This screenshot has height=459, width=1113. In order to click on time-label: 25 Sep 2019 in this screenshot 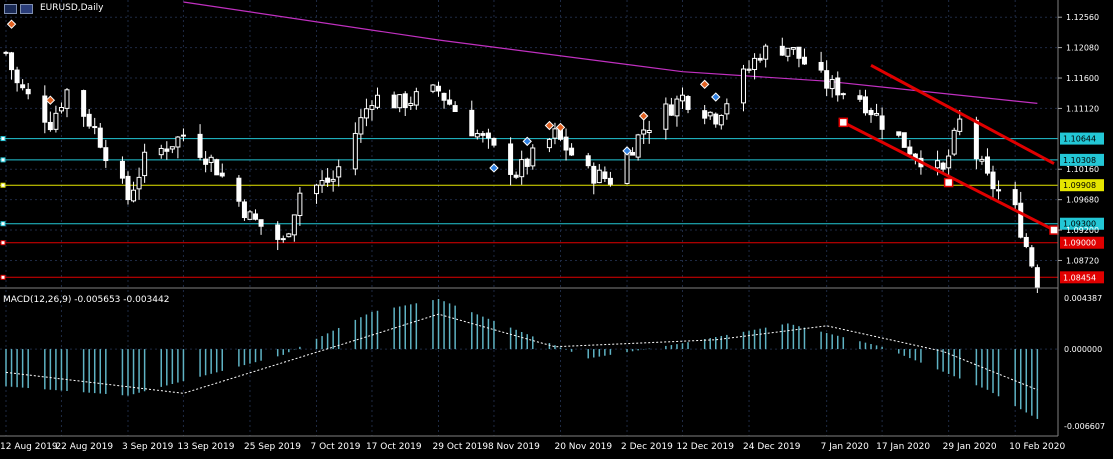, I will do `click(272, 447)`.